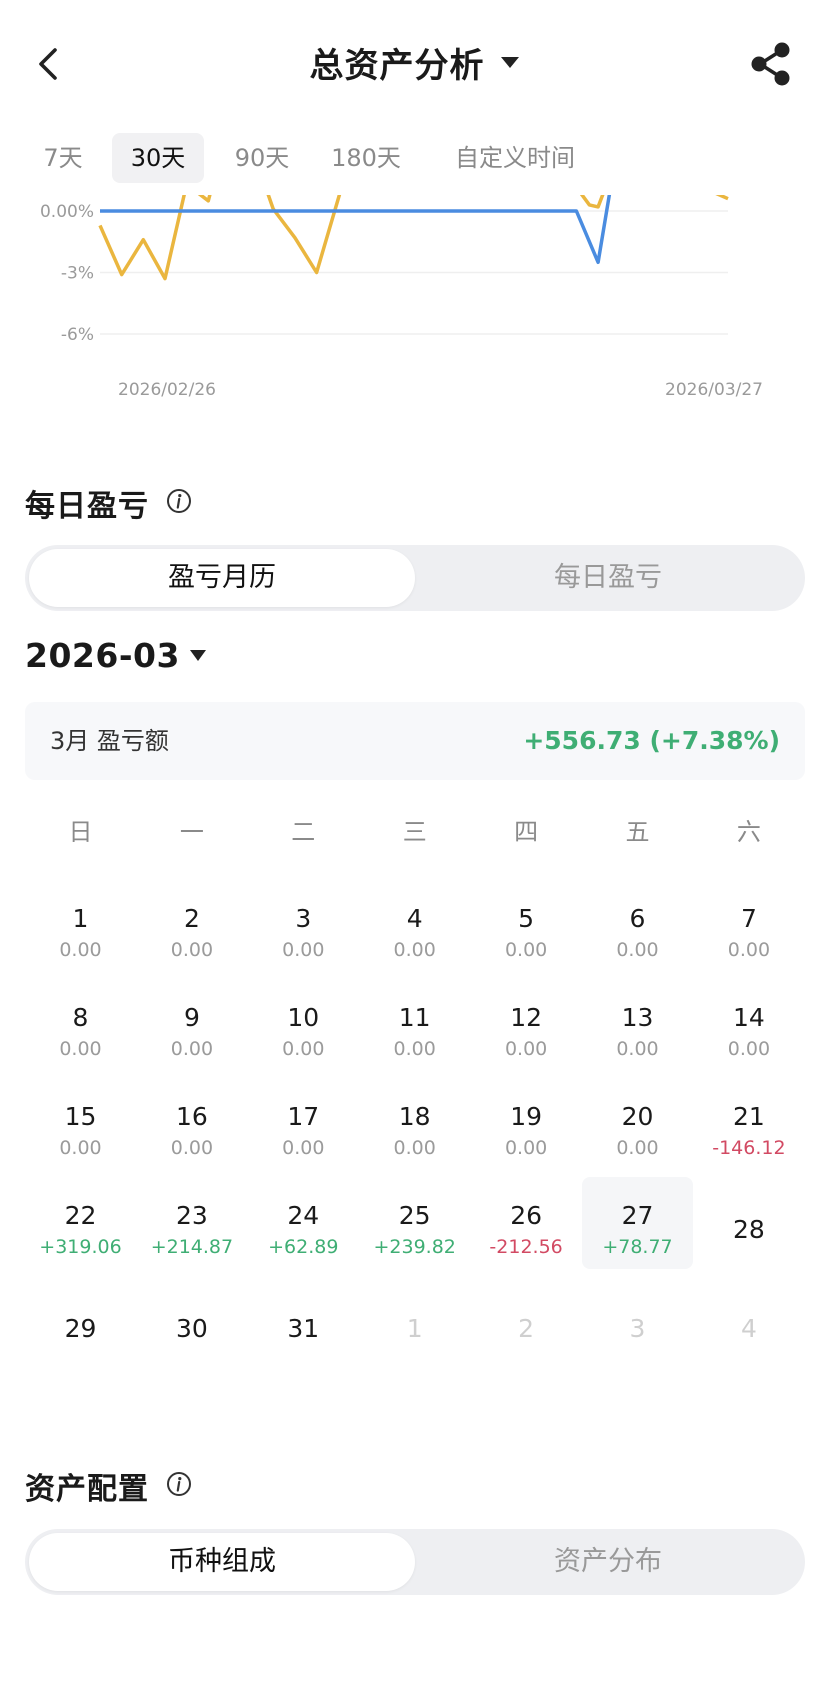 The height and width of the screenshot is (1692, 828). What do you see at coordinates (515, 158) in the screenshot?
I see `tab-custom-time: 自定义时间` at bounding box center [515, 158].